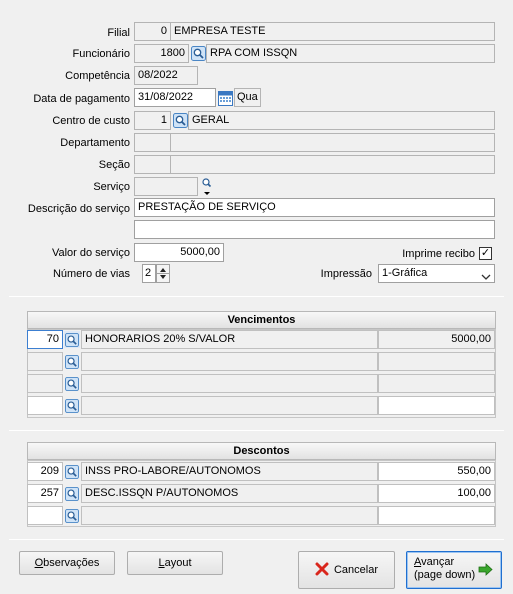 Image resolution: width=513 pixels, height=594 pixels. I want to click on data-pagamento-field: 31/08/2022, so click(175, 97).